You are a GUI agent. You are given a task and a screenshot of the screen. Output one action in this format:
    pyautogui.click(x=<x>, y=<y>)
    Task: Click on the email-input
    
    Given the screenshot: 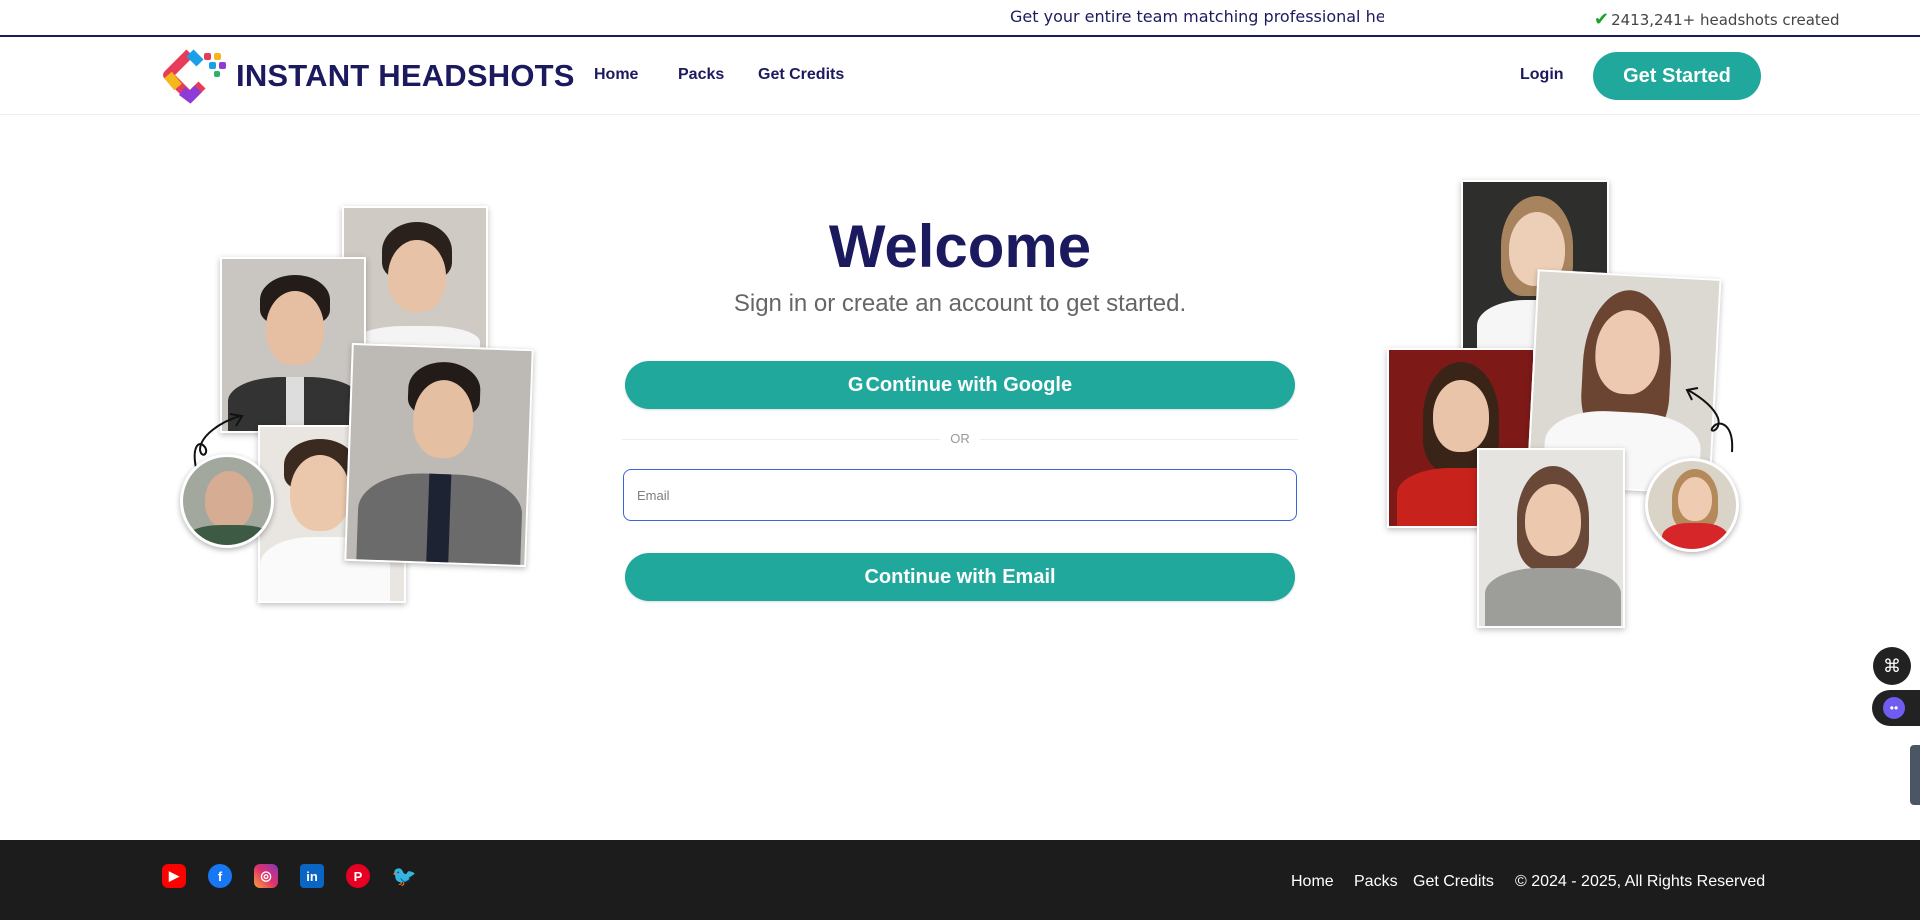 What is the action you would take?
    pyautogui.click(x=960, y=495)
    